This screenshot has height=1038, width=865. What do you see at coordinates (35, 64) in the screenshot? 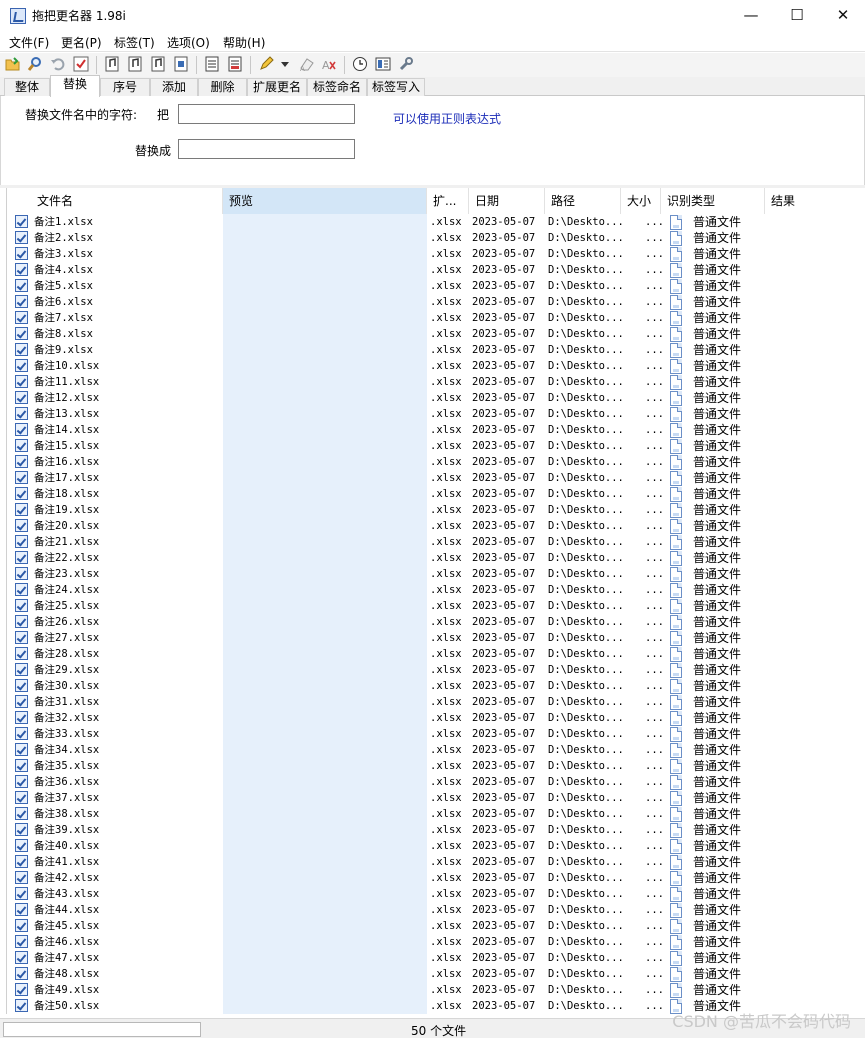
I see `search-icon` at bounding box center [35, 64].